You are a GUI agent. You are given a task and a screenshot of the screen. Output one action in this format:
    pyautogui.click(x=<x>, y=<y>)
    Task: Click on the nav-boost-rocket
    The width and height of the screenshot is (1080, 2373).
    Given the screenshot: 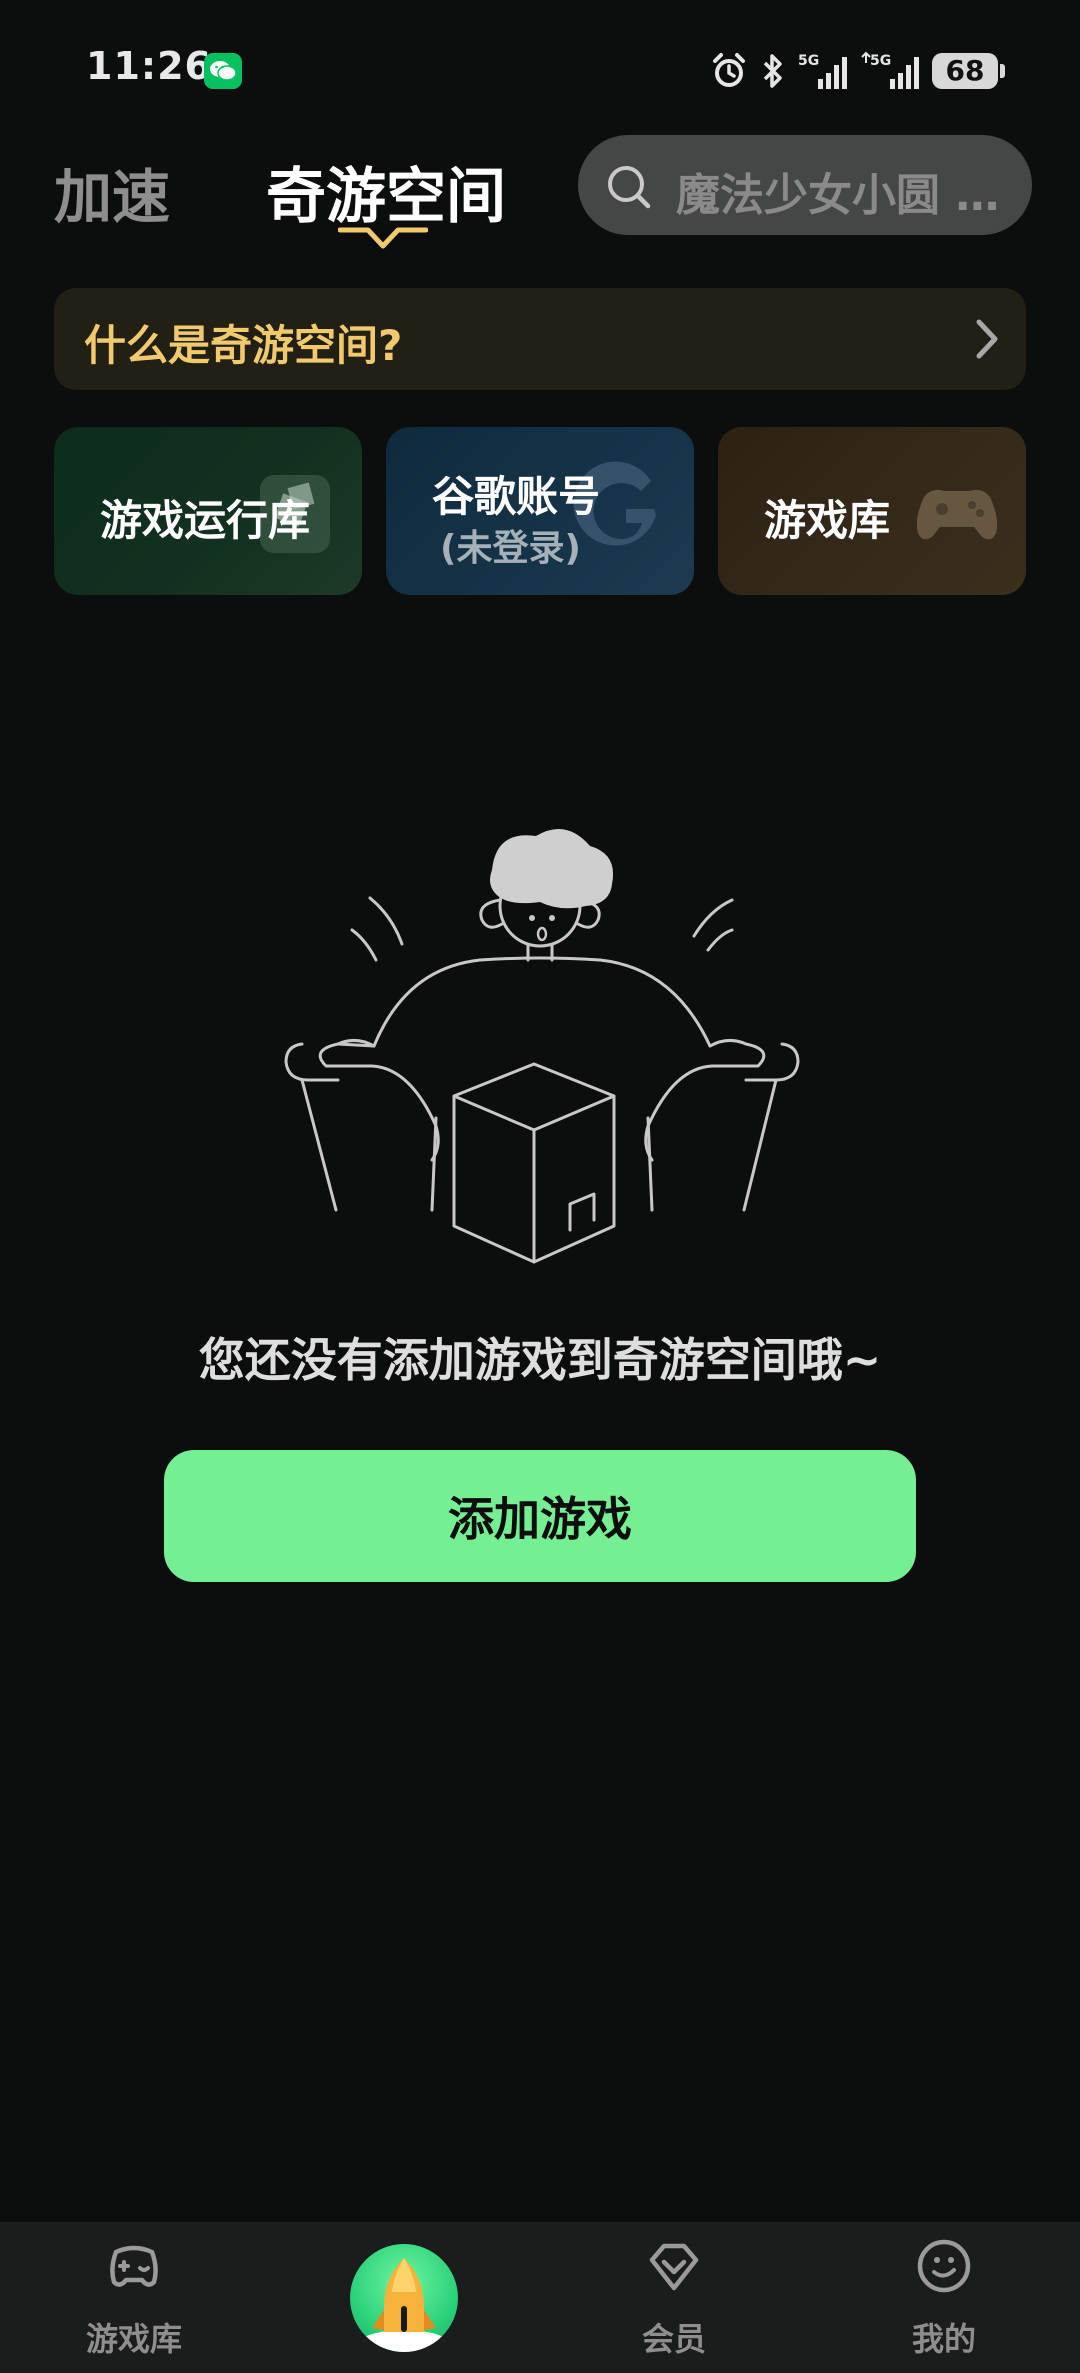 What is the action you would take?
    pyautogui.click(x=404, y=2298)
    